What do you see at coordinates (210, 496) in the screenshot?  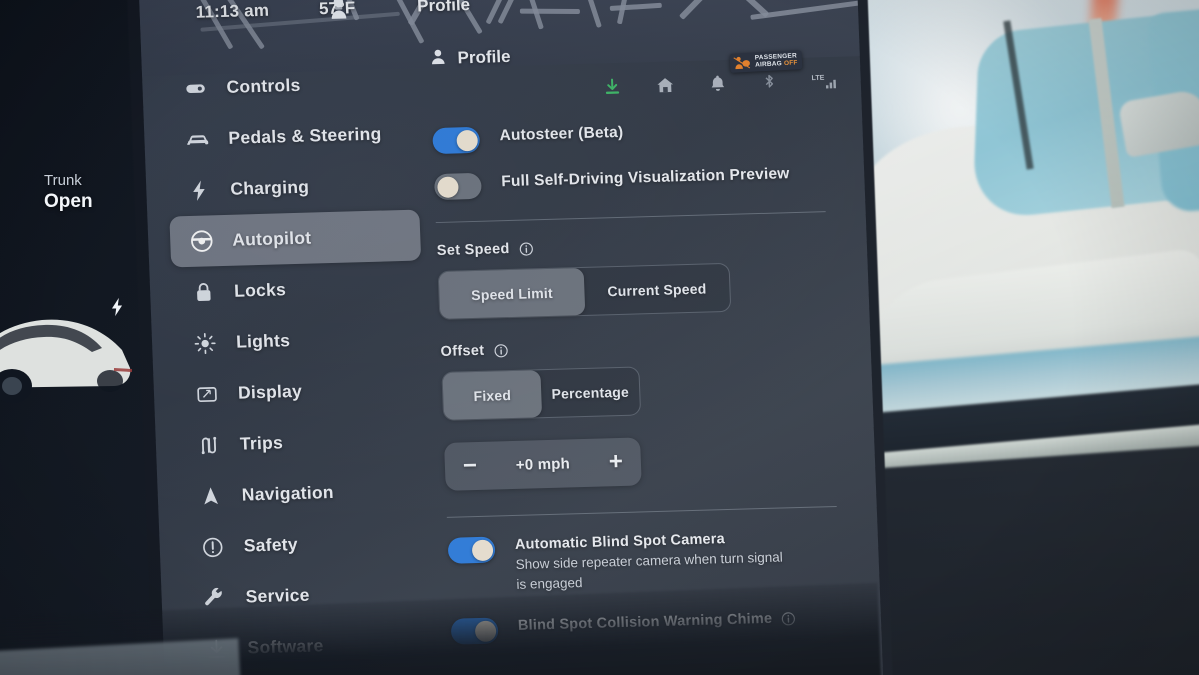 I see `navigation-arrow-icon` at bounding box center [210, 496].